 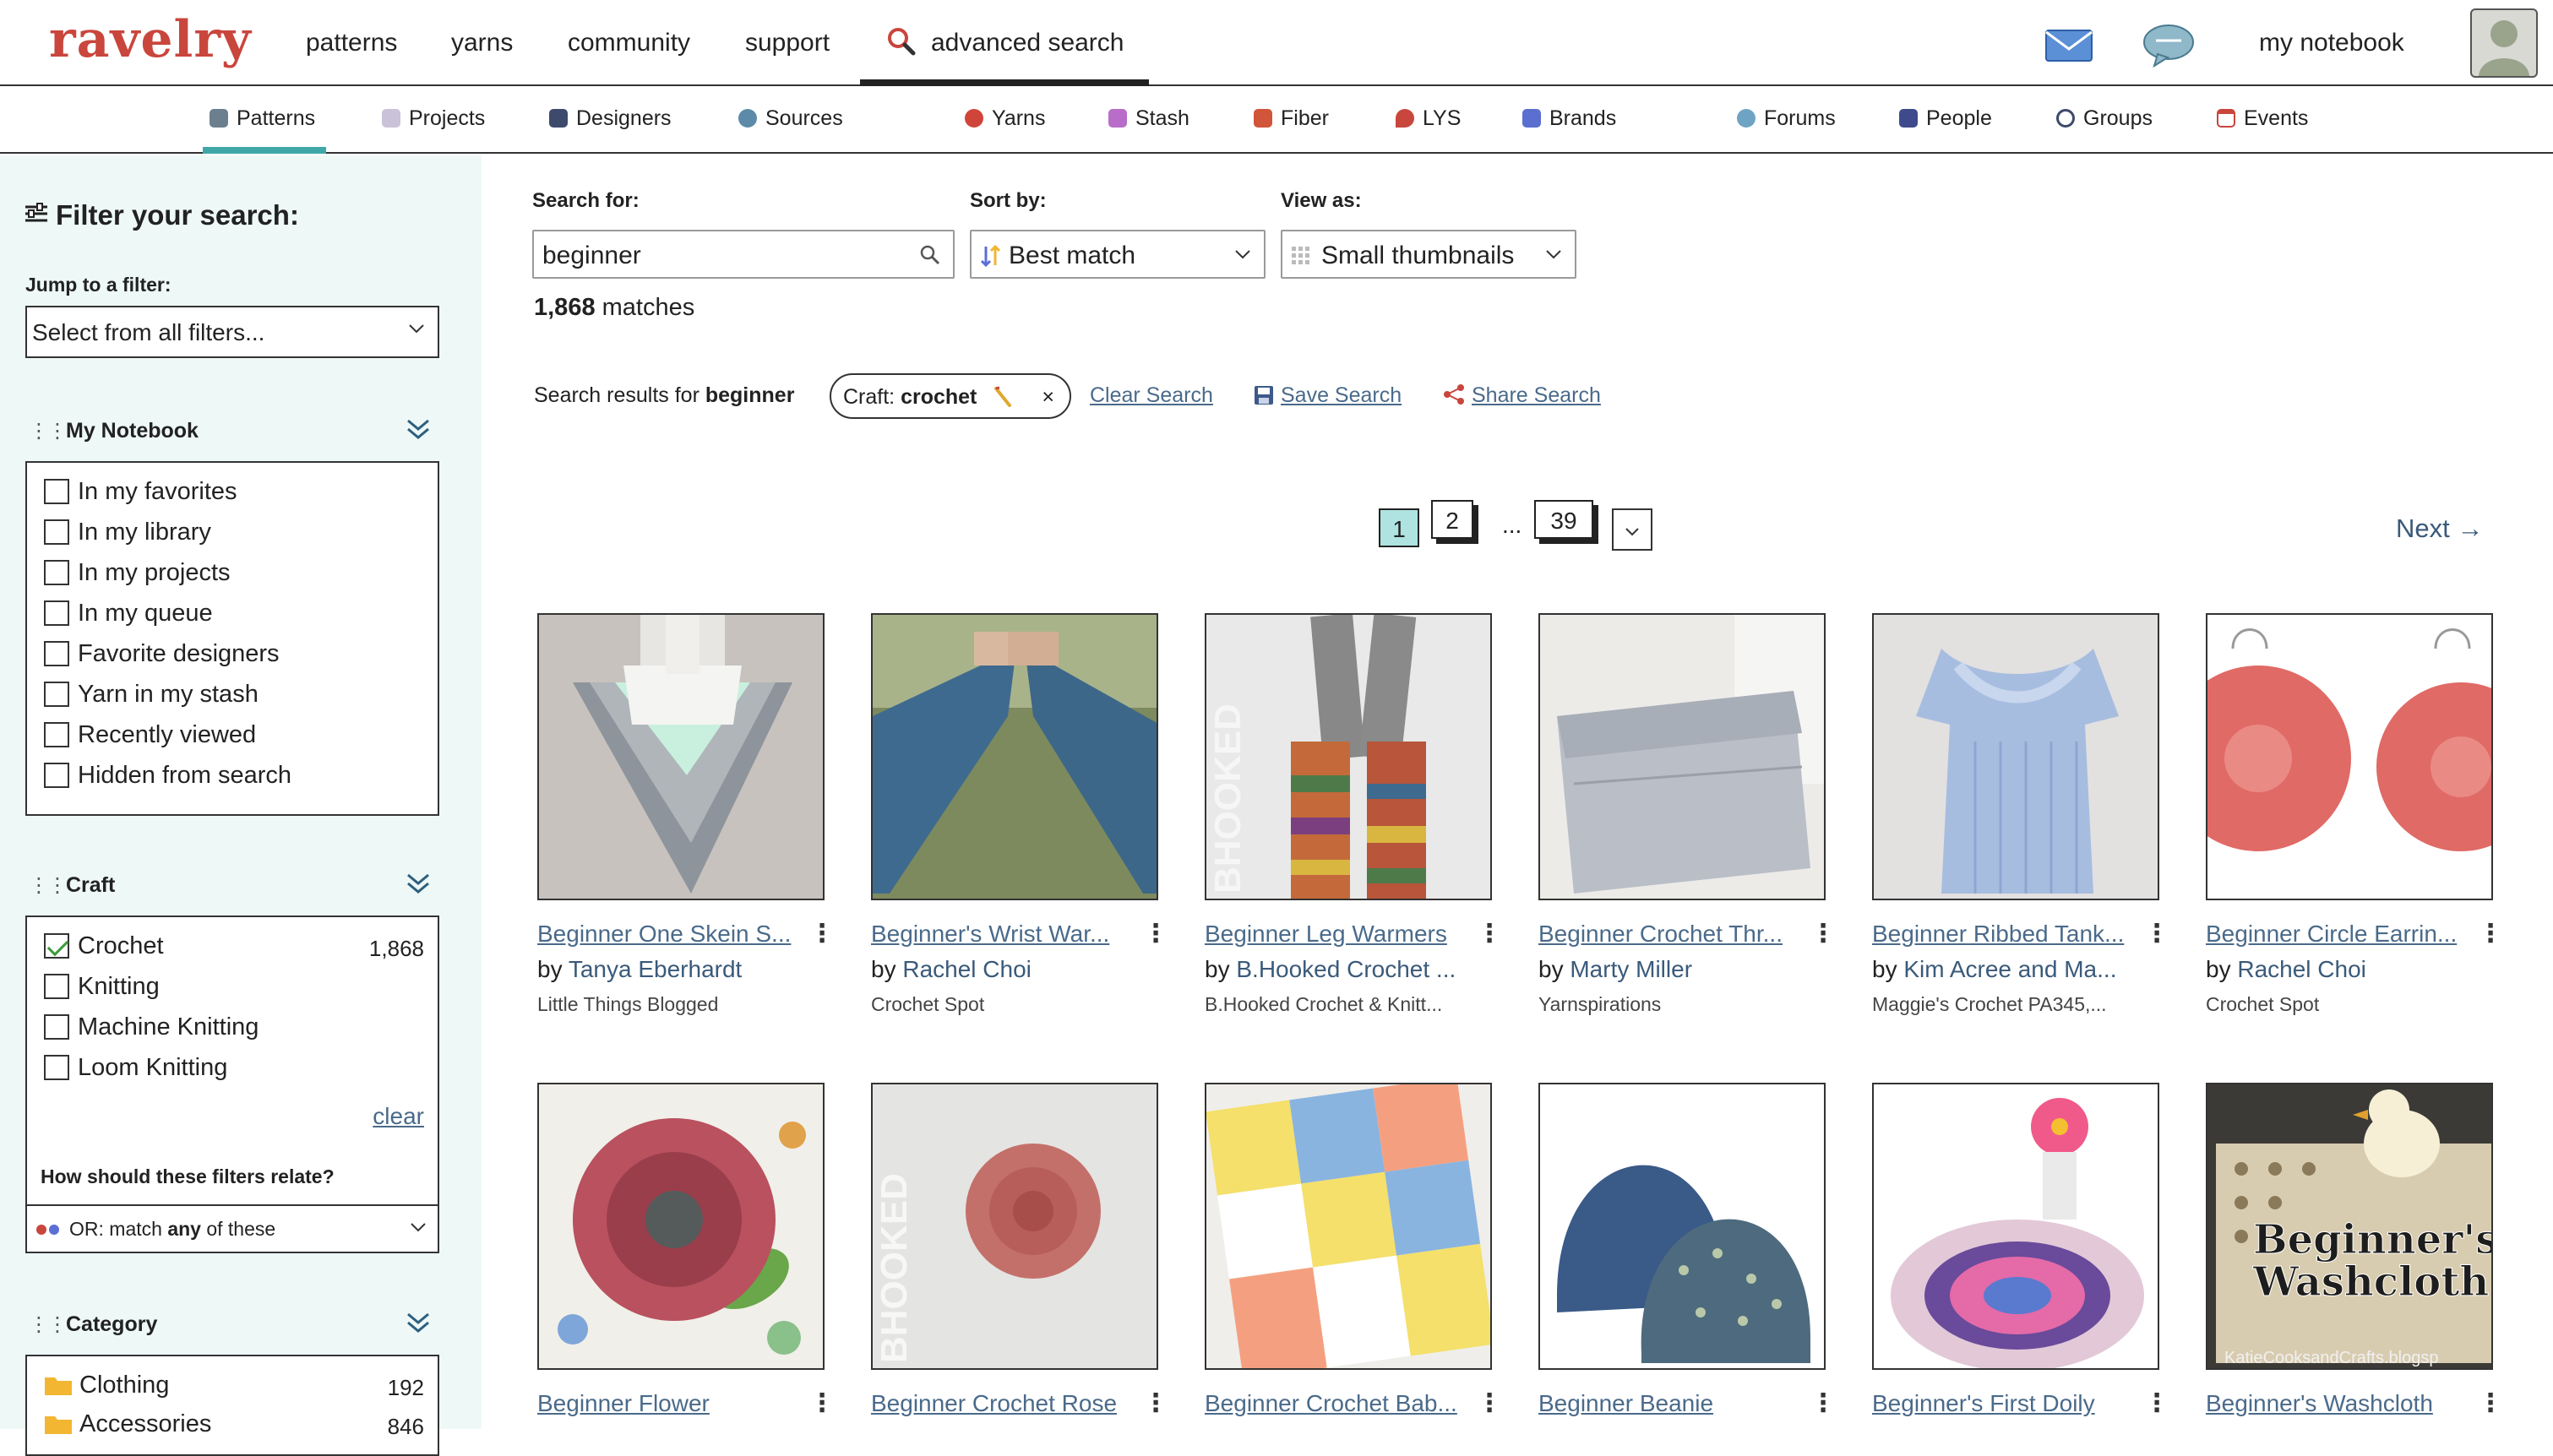 I want to click on pattern-title-link: Beginner Crochet Rose, so click(x=1003, y=1404).